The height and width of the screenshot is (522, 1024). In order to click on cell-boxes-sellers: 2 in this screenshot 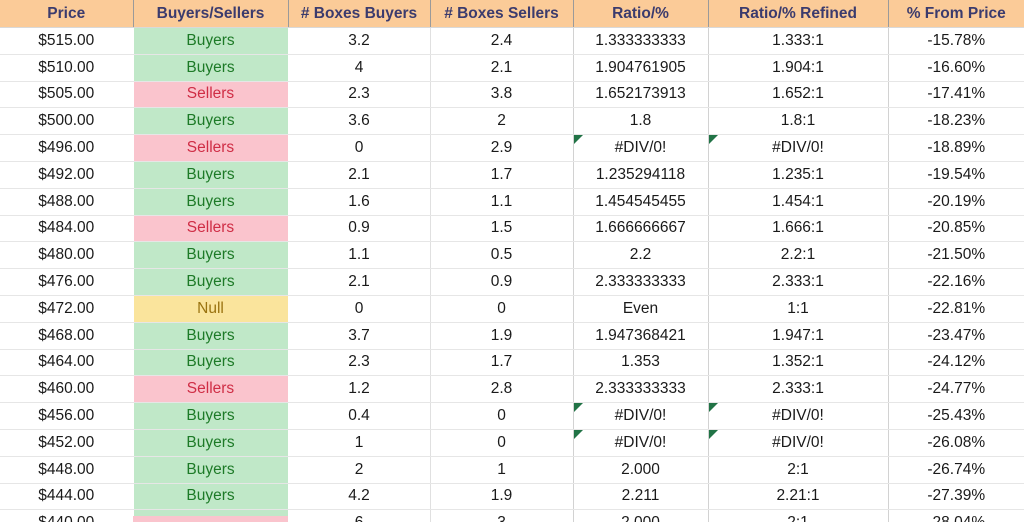, I will do `click(502, 121)`.